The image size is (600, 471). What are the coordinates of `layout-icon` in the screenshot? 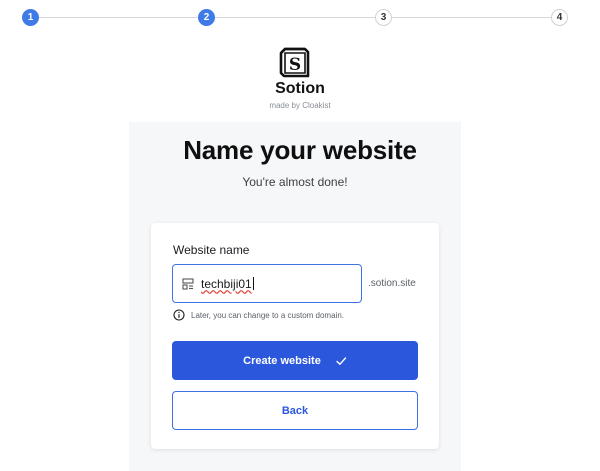 It's located at (188, 283).